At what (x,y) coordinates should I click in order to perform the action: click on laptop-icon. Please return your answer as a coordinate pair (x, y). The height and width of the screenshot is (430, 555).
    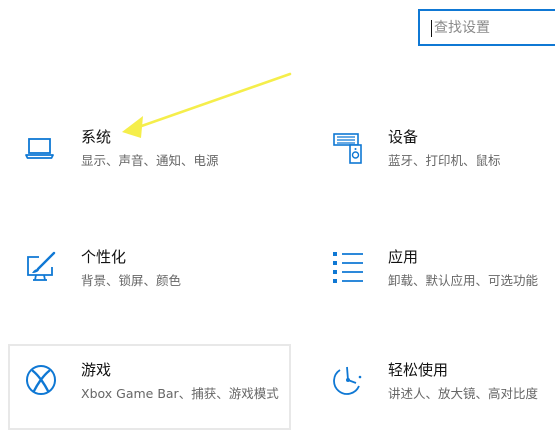
    Looking at the image, I should click on (41, 147).